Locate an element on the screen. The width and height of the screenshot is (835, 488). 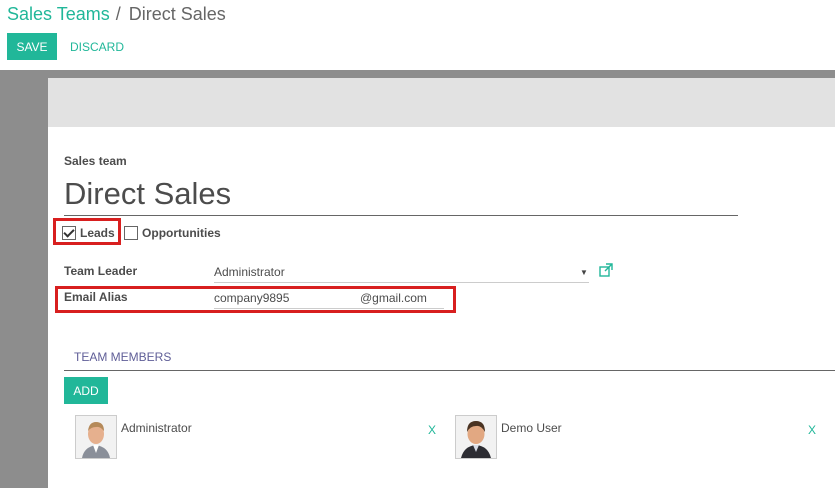
team-leader-underline is located at coordinates (401, 282).